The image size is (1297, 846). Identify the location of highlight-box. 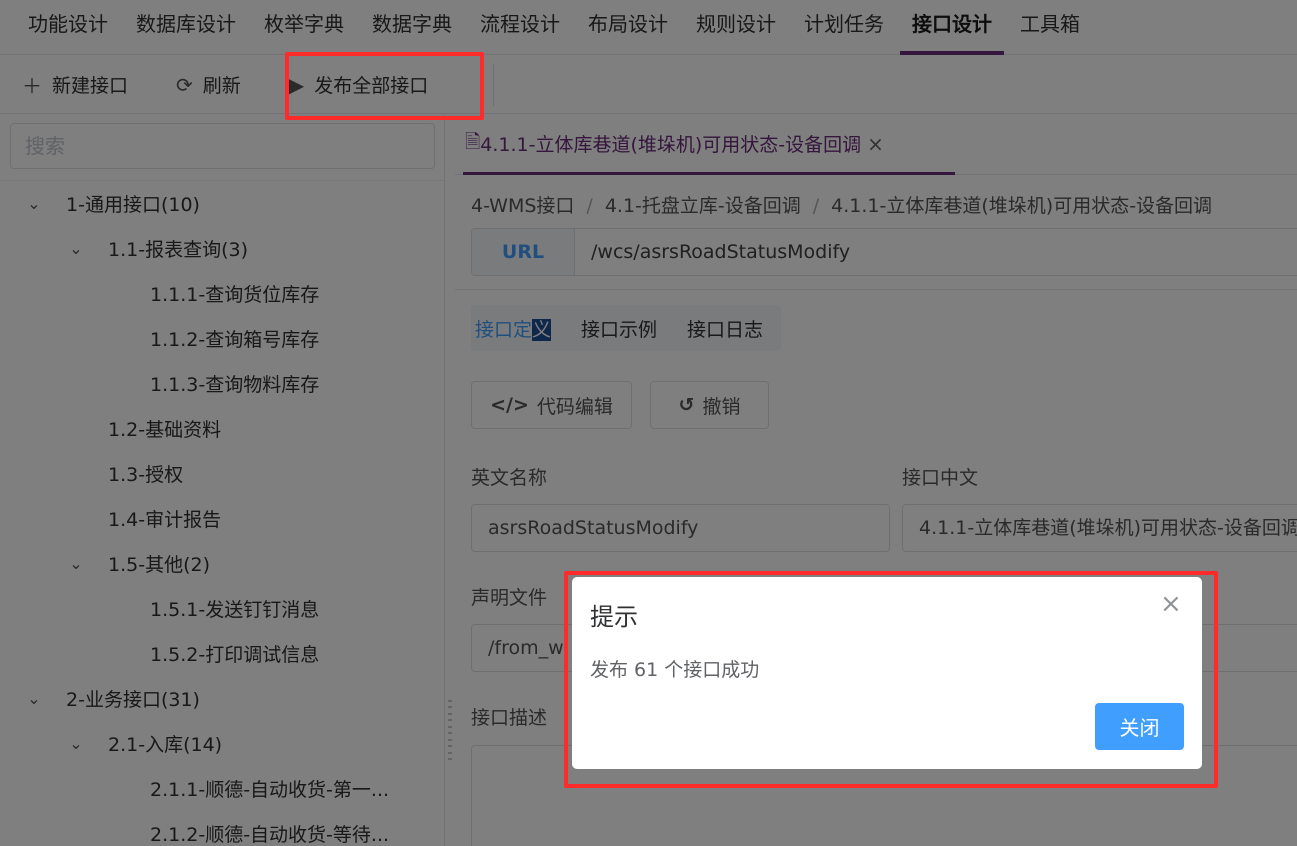
(384, 86).